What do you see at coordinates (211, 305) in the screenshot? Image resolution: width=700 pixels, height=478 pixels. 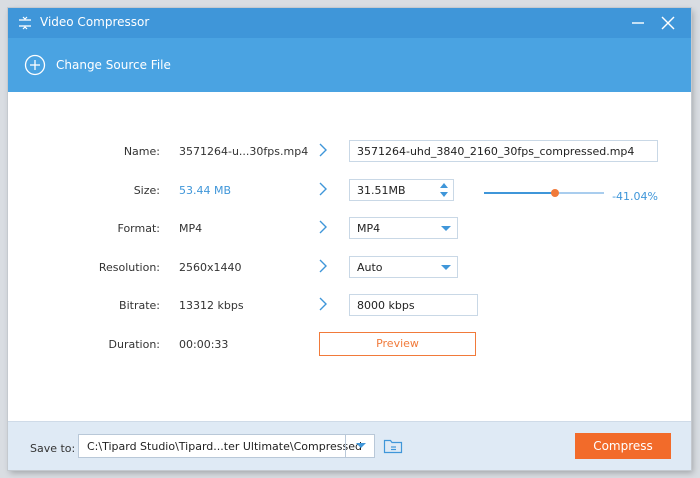 I see `original-bitrate: 13312 kbps` at bounding box center [211, 305].